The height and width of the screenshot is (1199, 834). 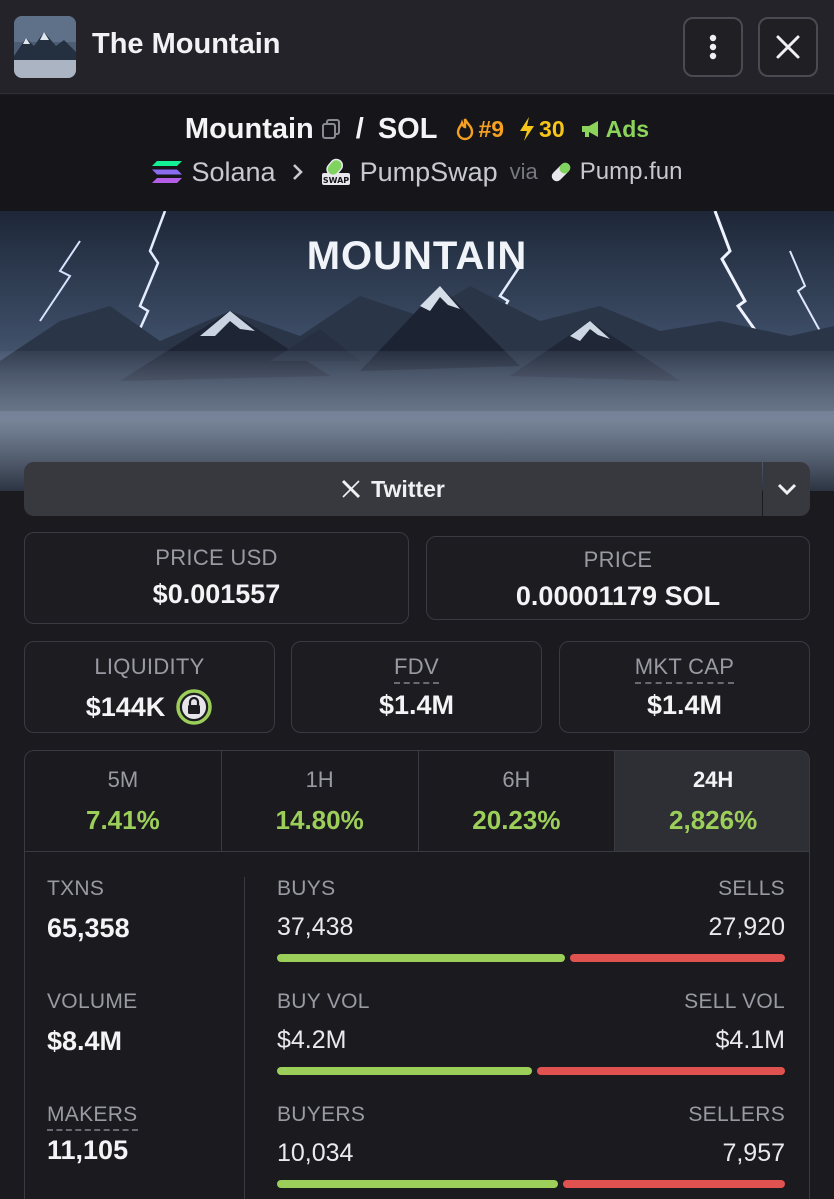 What do you see at coordinates (713, 779) in the screenshot?
I see `tab-24h-label: 24H` at bounding box center [713, 779].